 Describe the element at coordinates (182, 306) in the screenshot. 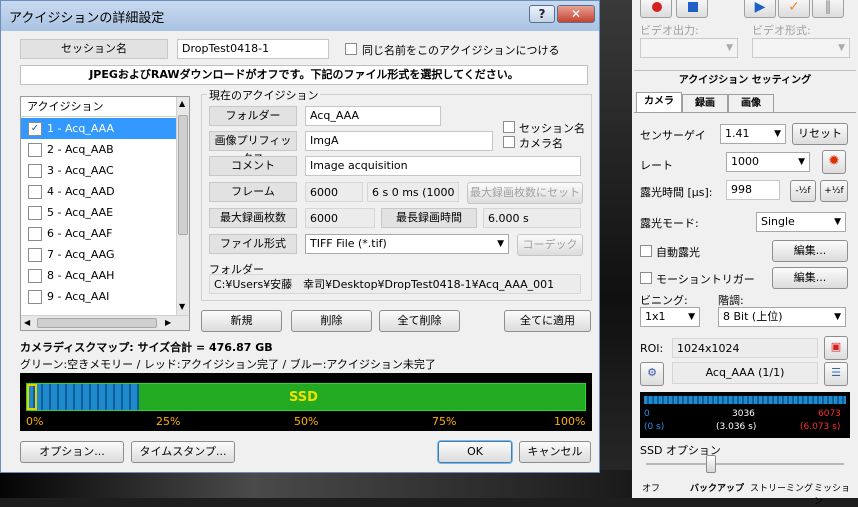

I see `scroll-down-icon: ▼` at that location.